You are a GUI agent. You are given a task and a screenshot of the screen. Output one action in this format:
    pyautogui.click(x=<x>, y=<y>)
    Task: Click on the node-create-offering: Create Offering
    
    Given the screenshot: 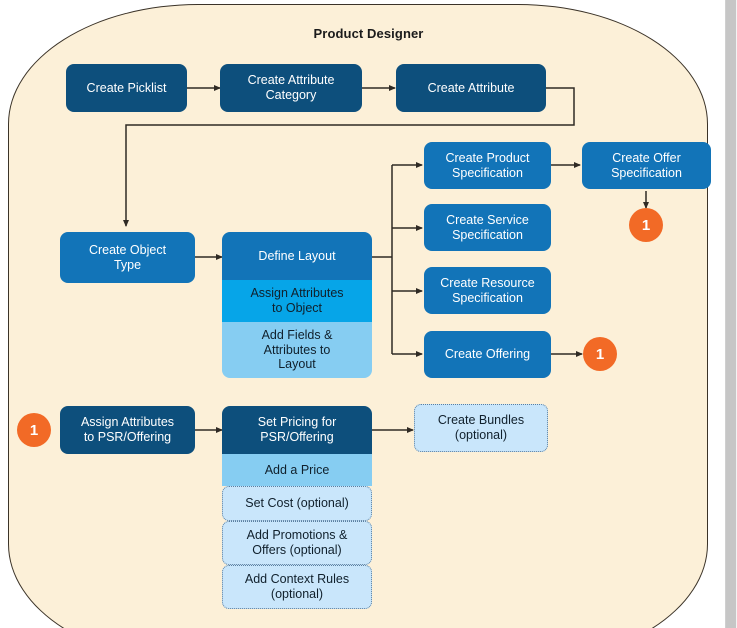 What is the action you would take?
    pyautogui.click(x=487, y=354)
    